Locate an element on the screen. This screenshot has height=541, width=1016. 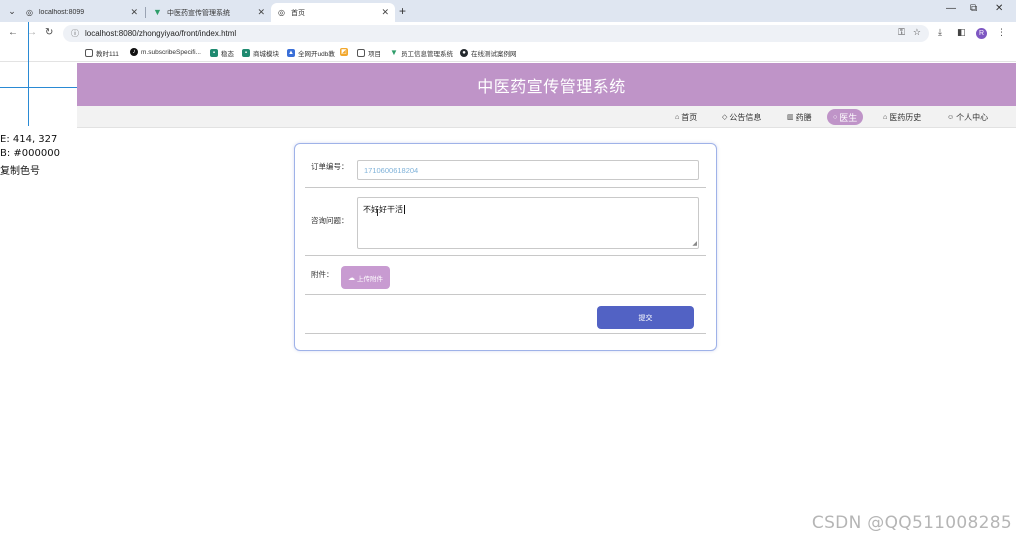
cloud-upload-icon: ☁ is located at coordinates (351, 278).